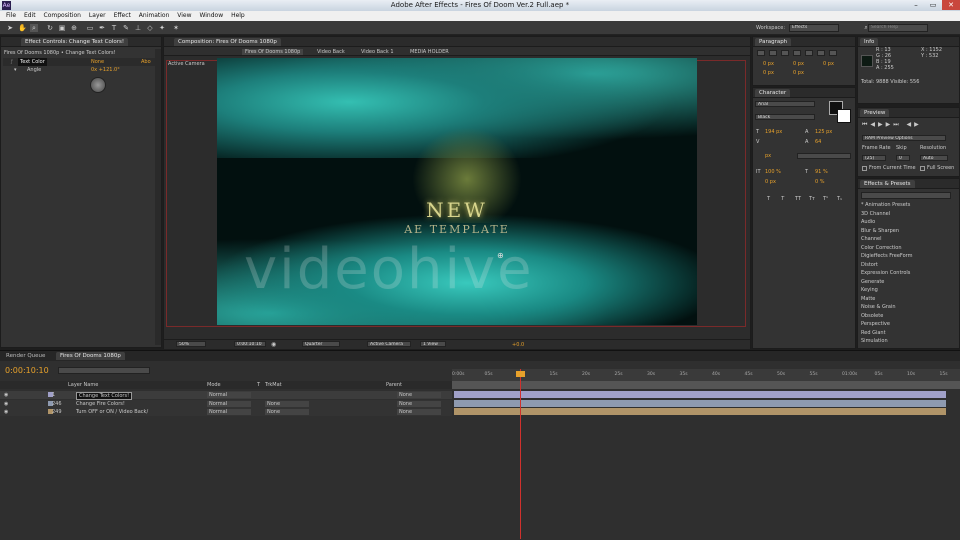 This screenshot has width=960, height=540. Describe the element at coordinates (97, 62) in the screenshot. I see `effect-top-value: None` at that location.